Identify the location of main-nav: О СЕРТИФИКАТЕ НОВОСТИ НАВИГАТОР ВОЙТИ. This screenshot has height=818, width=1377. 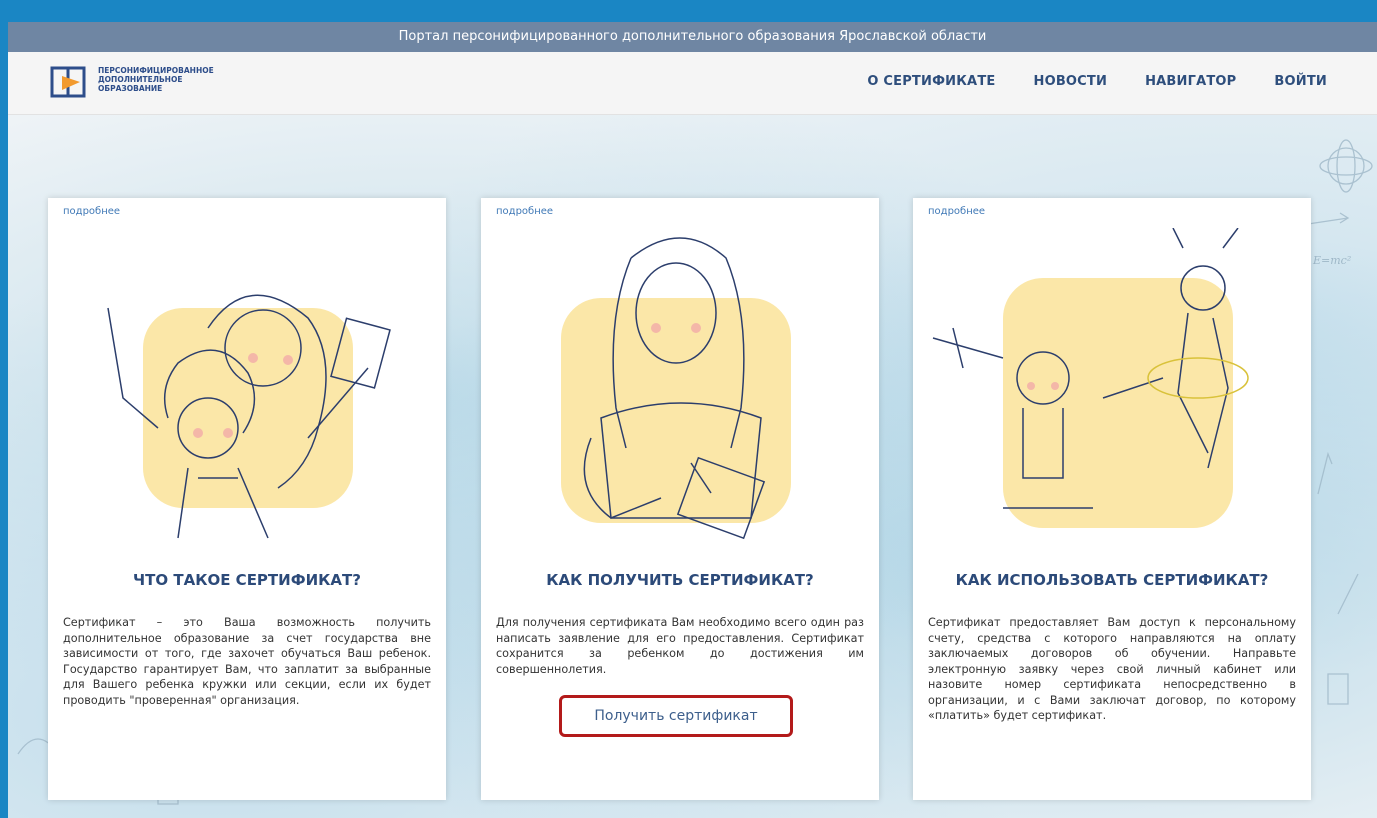
(1097, 81).